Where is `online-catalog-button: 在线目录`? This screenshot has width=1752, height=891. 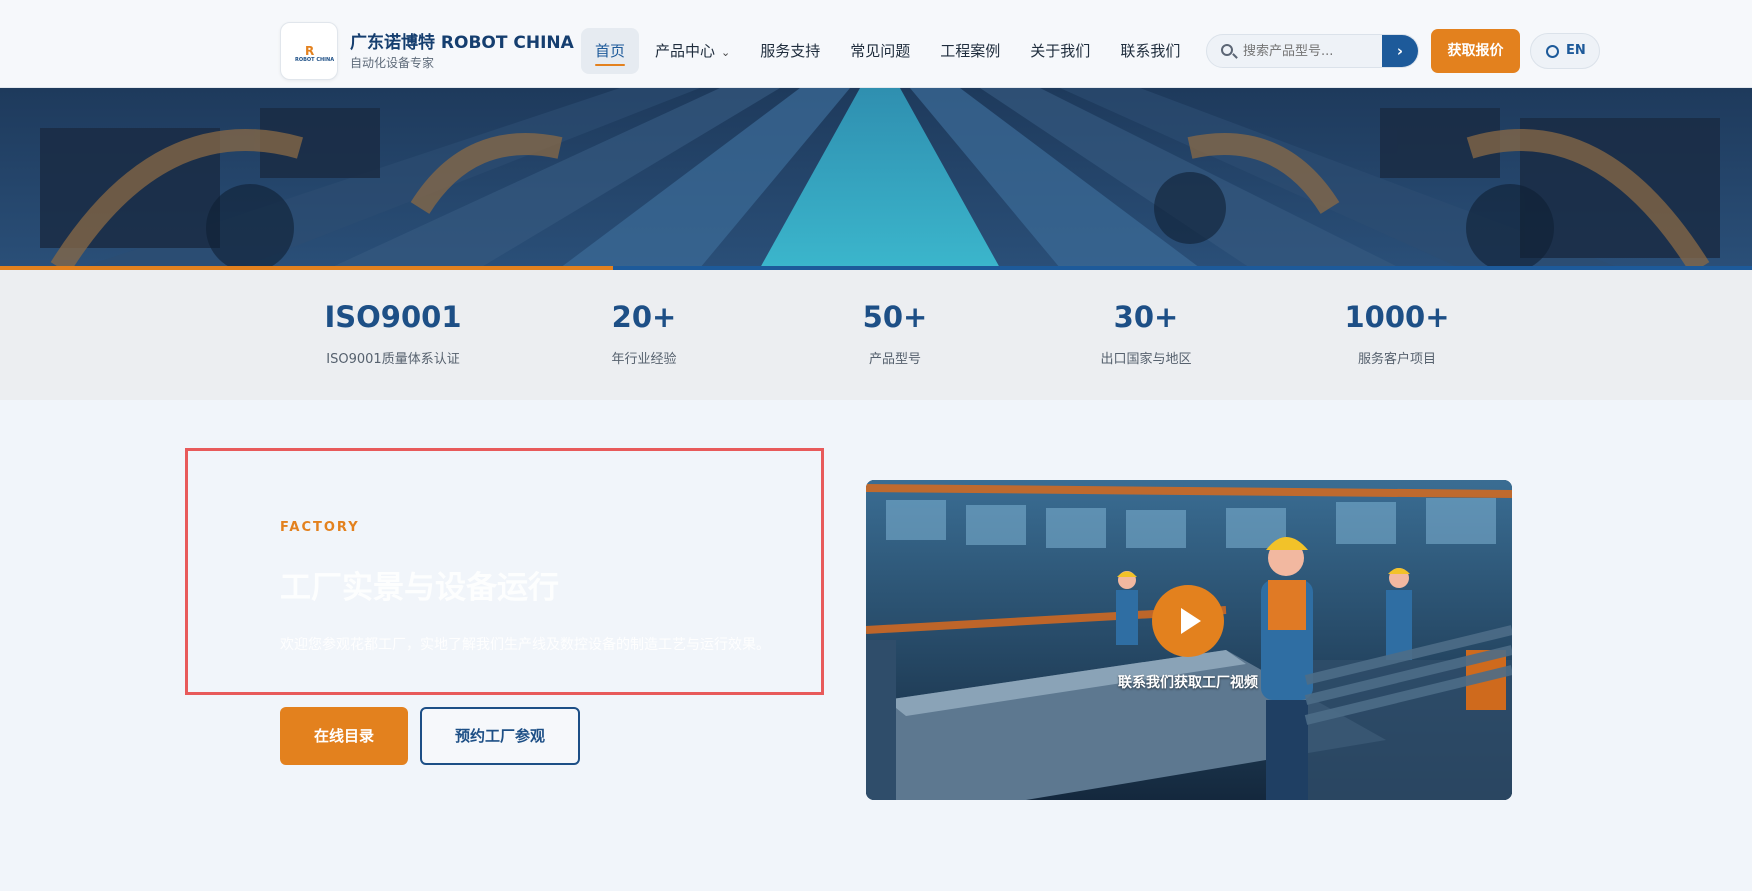
online-catalog-button: 在线目录 is located at coordinates (344, 736).